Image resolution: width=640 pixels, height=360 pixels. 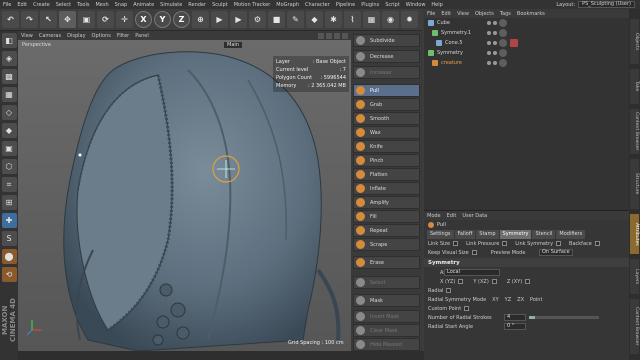 I want to click on object-row: Cone.5, so click(x=526, y=43).